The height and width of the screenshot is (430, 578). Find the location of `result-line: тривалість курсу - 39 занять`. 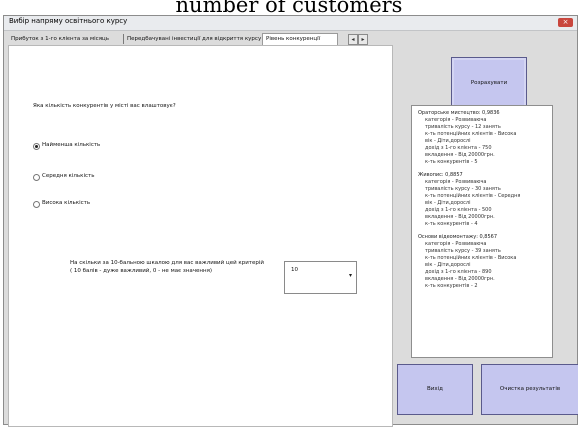

result-line: тривалість курсу - 39 занять is located at coordinates (463, 251).